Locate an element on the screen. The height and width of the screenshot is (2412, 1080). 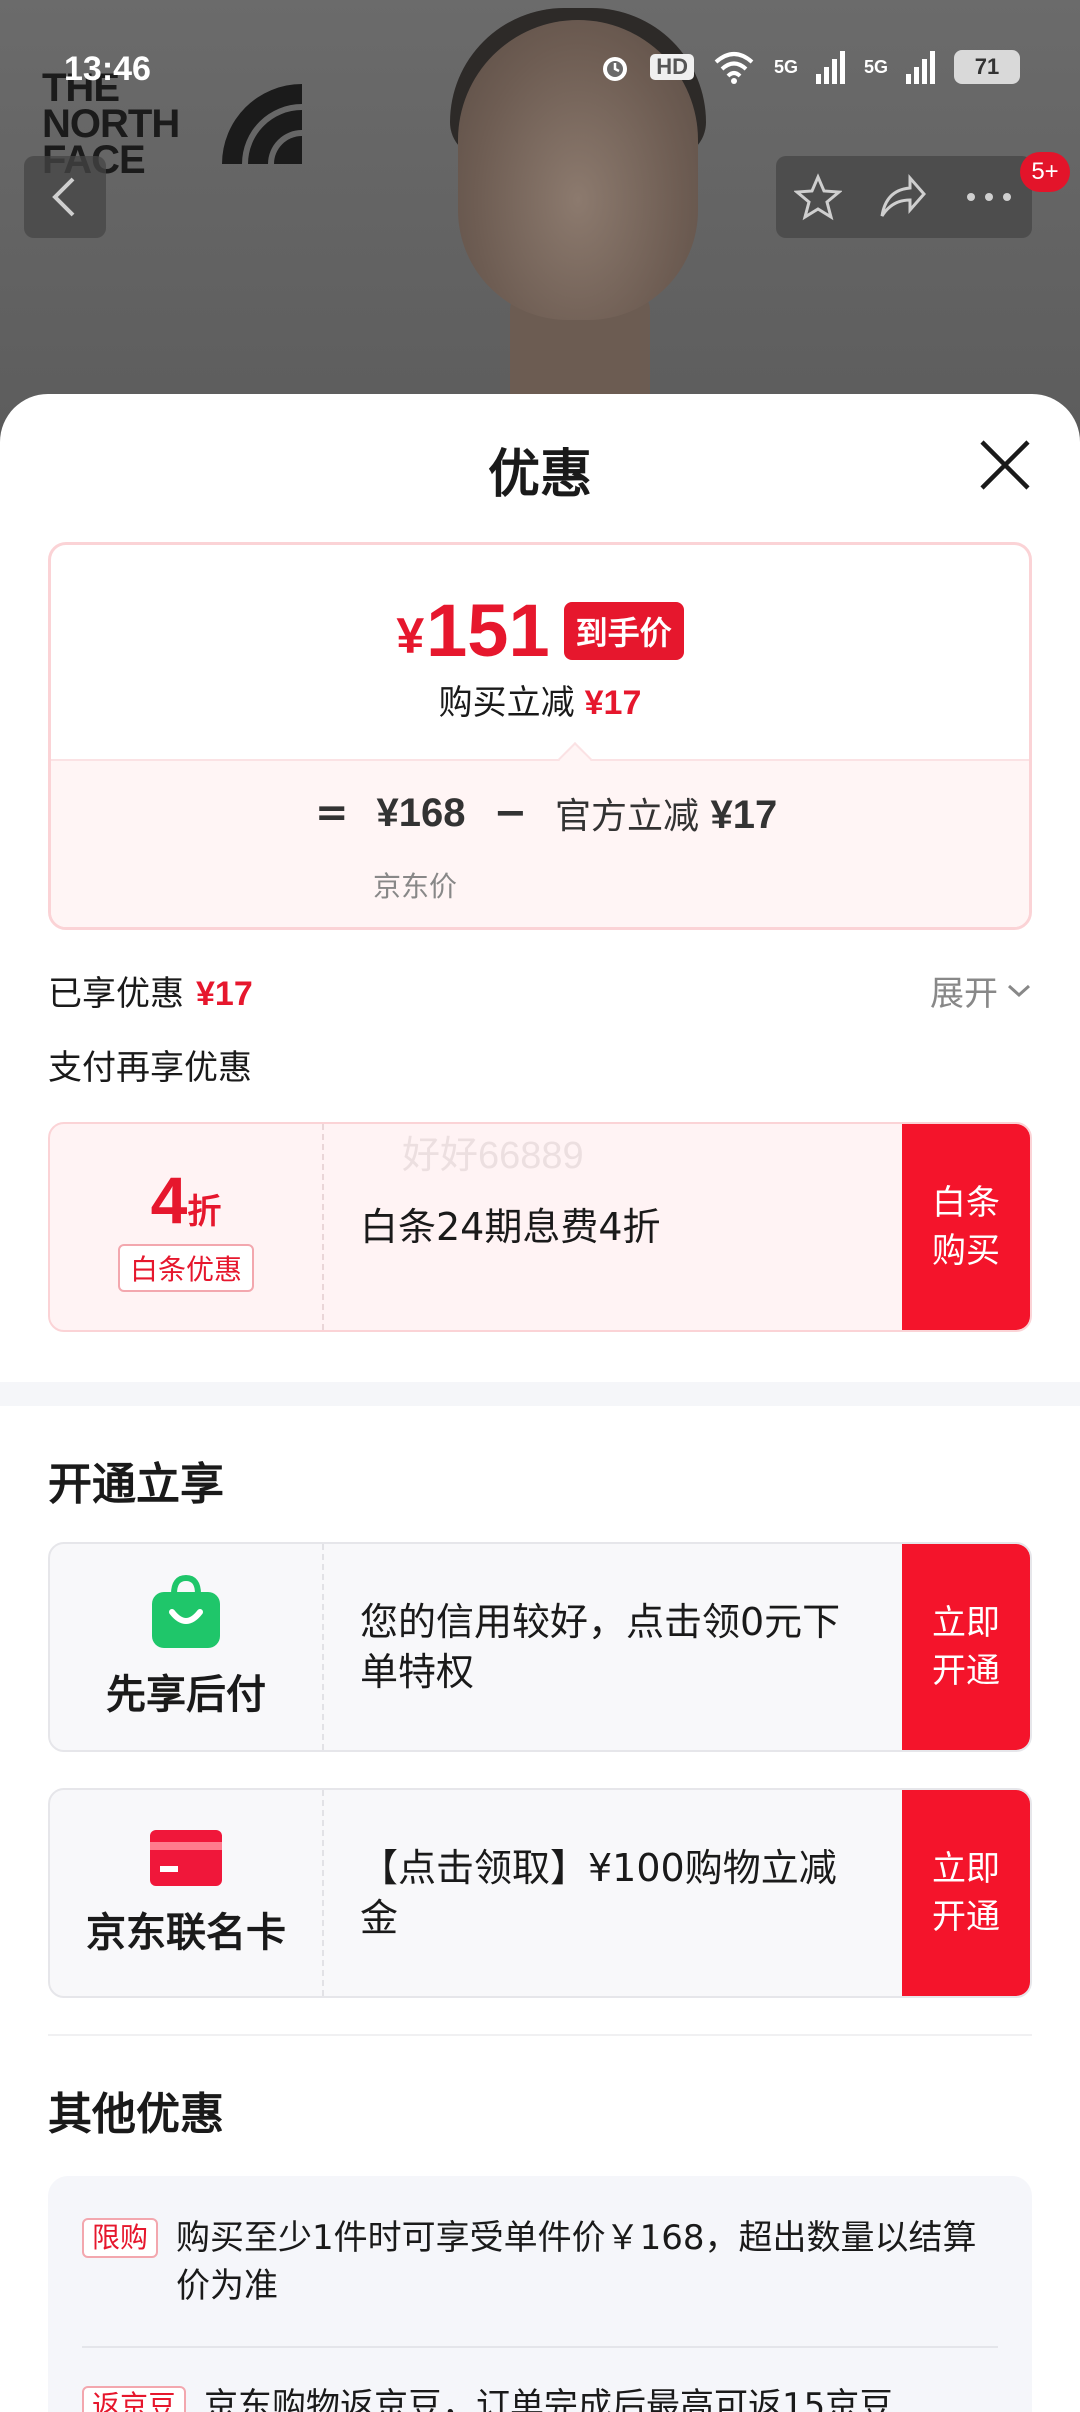
enjoyed-discount: 已享优惠 ¥17 is located at coordinates (150, 990).